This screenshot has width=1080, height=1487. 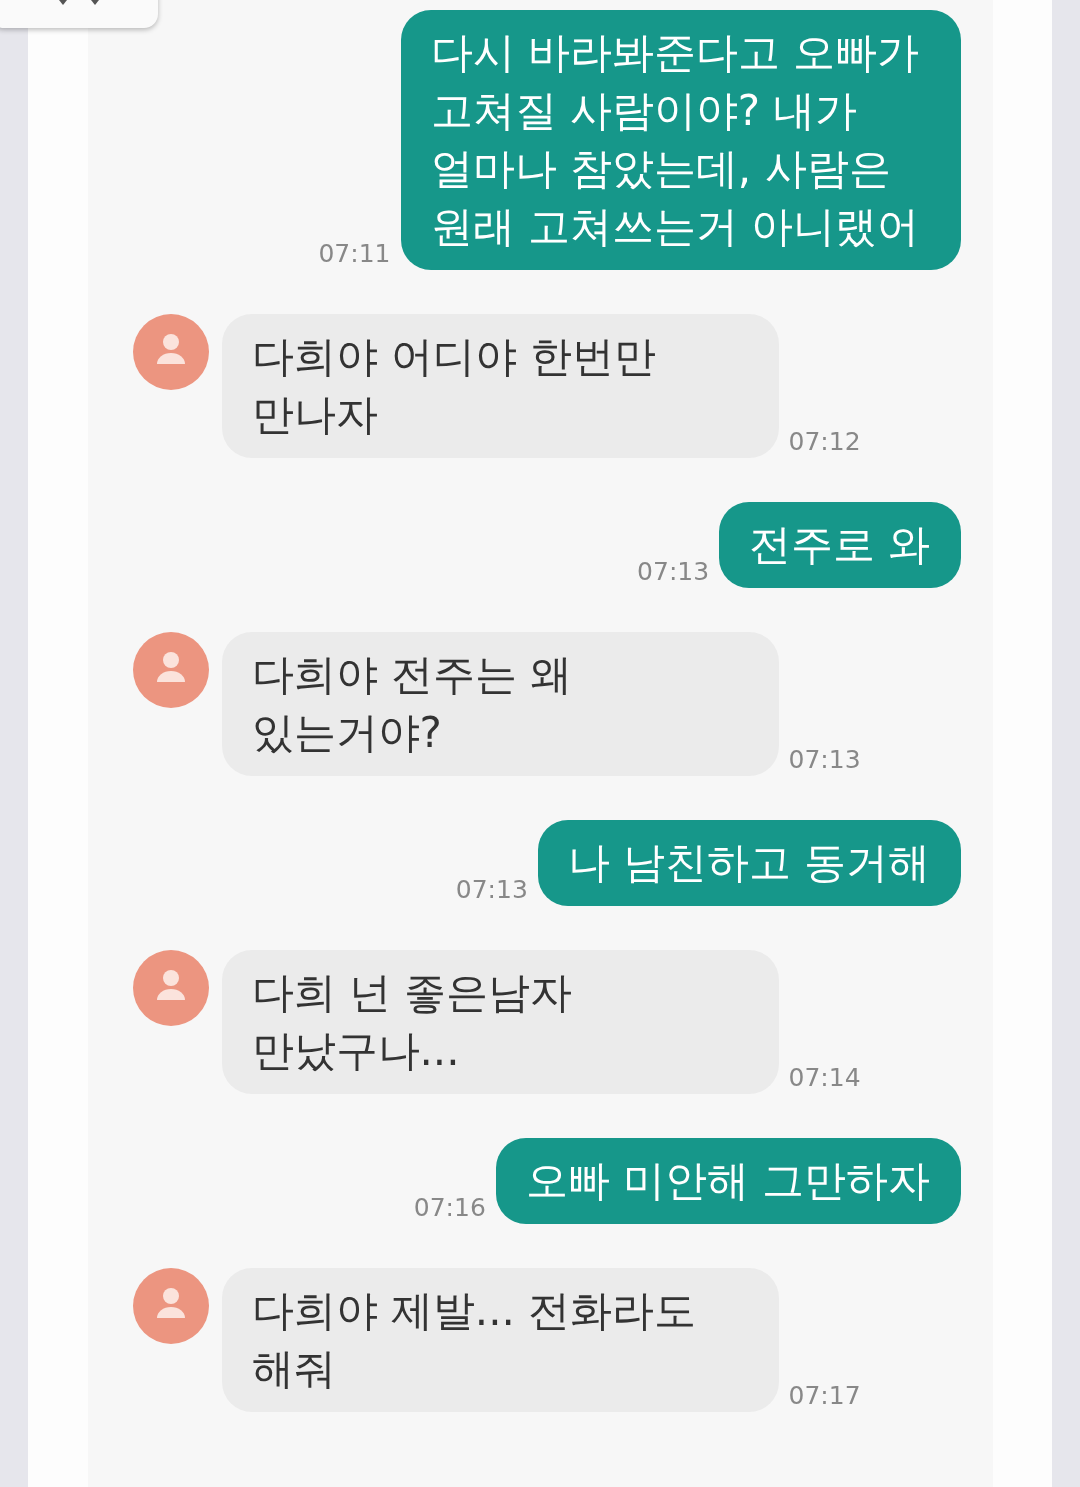 I want to click on message-bubble: 나 남친하고 동거해, so click(x=749, y=863).